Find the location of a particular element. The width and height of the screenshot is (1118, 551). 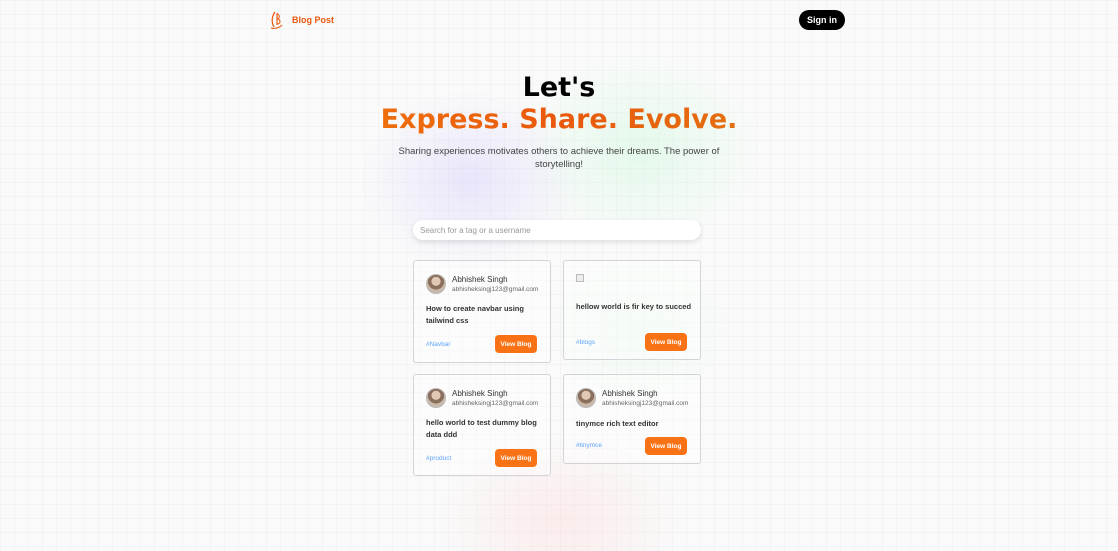

card-tag: #Navbar is located at coordinates (438, 344).